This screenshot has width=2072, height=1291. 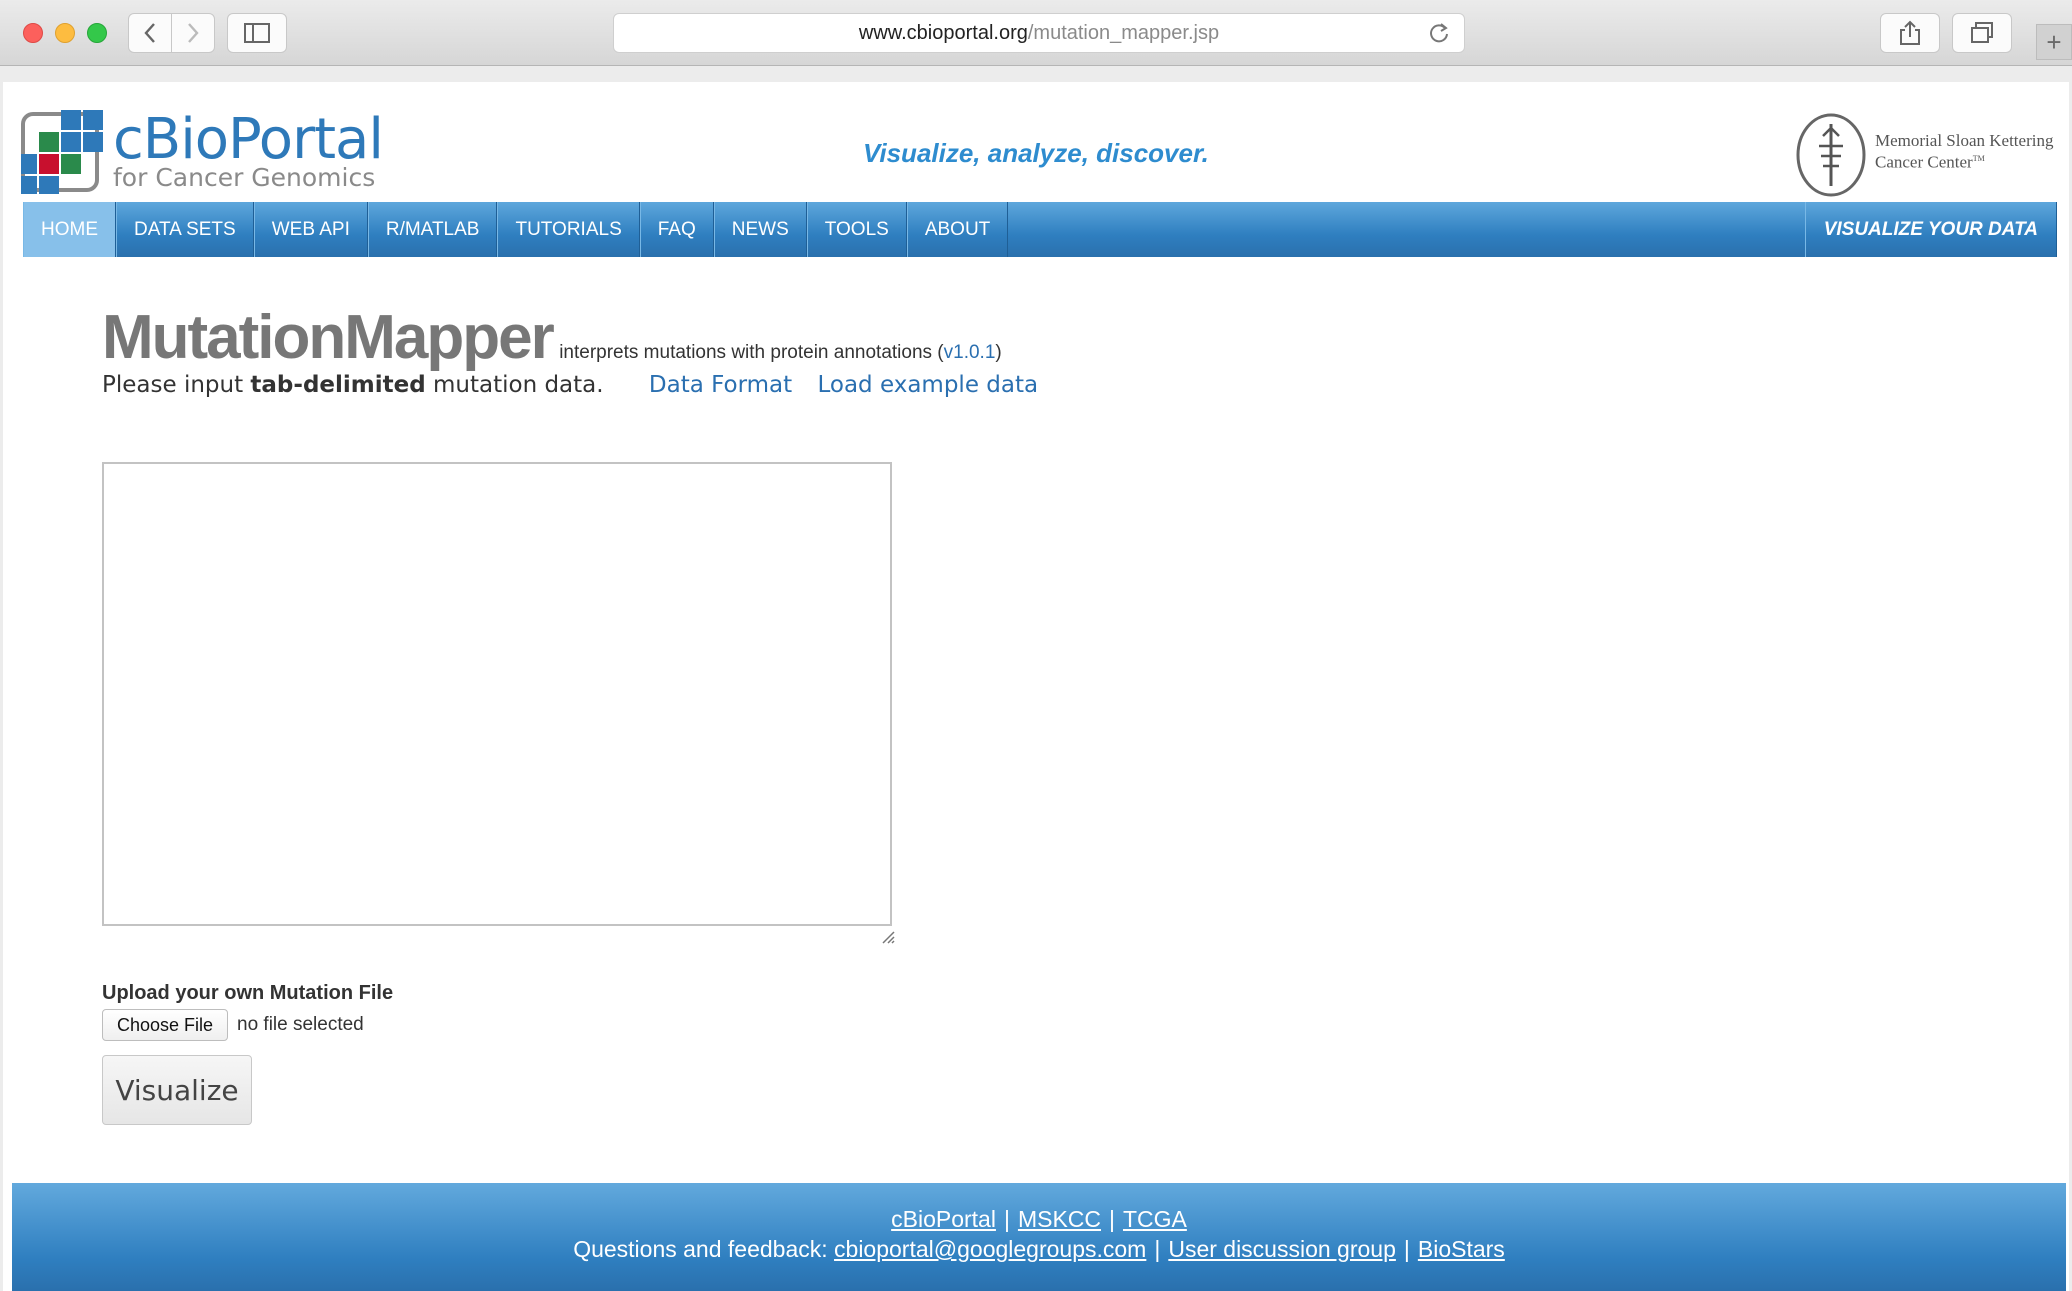 I want to click on nav-visualize-your-data: VISUALIZE YOUR DATA, so click(x=1930, y=229).